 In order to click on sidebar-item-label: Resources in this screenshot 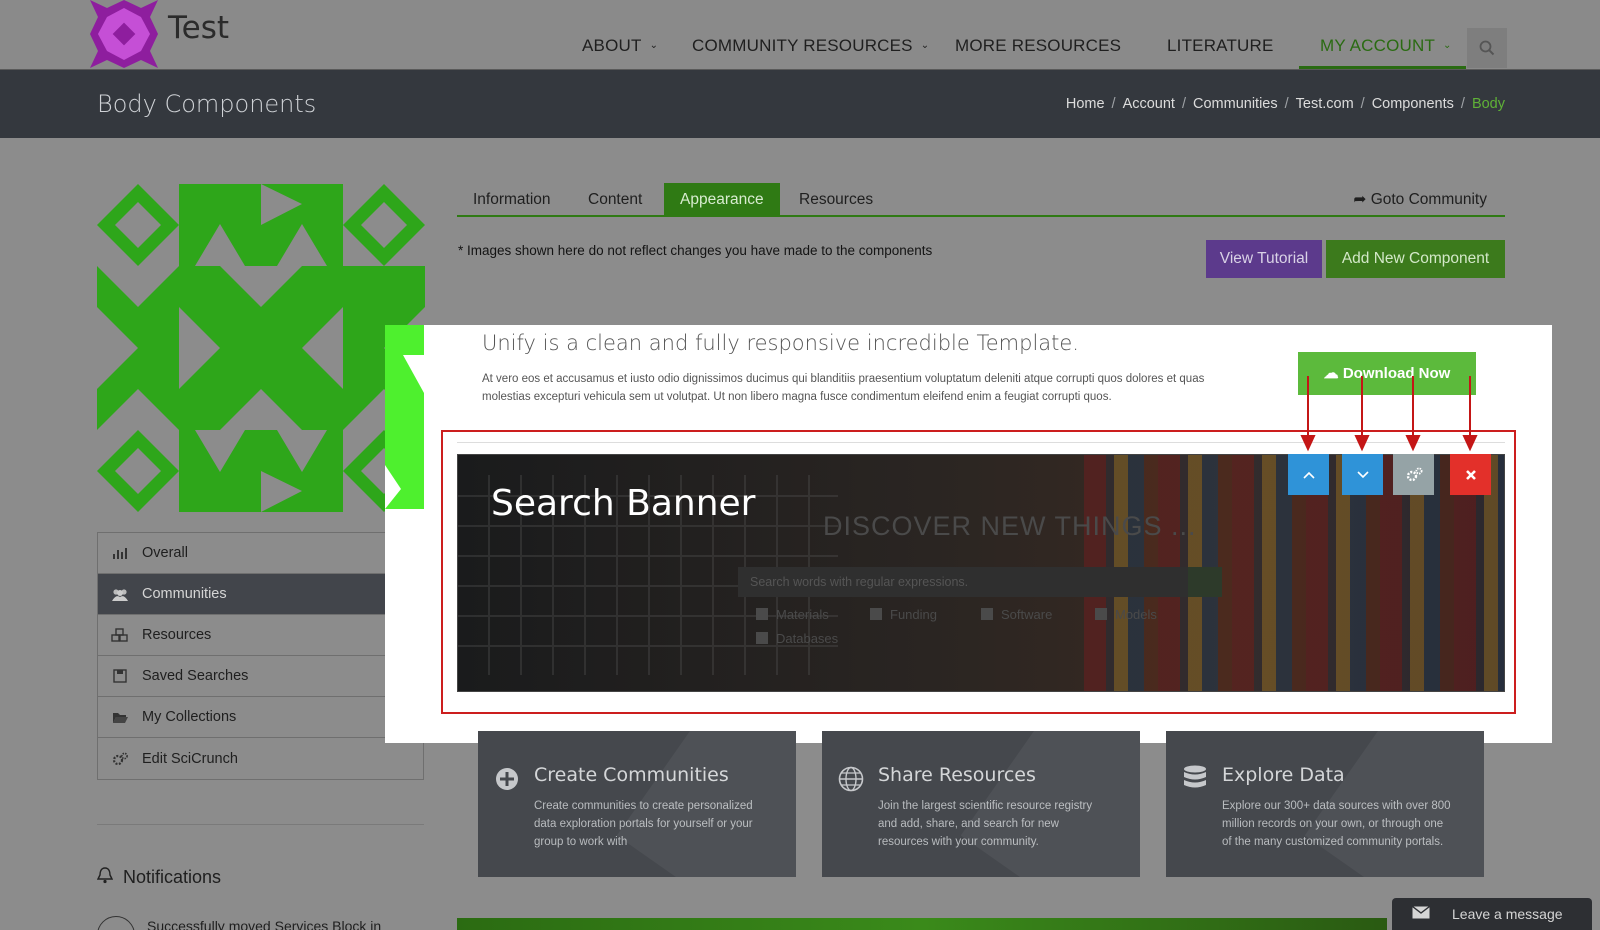, I will do `click(177, 635)`.